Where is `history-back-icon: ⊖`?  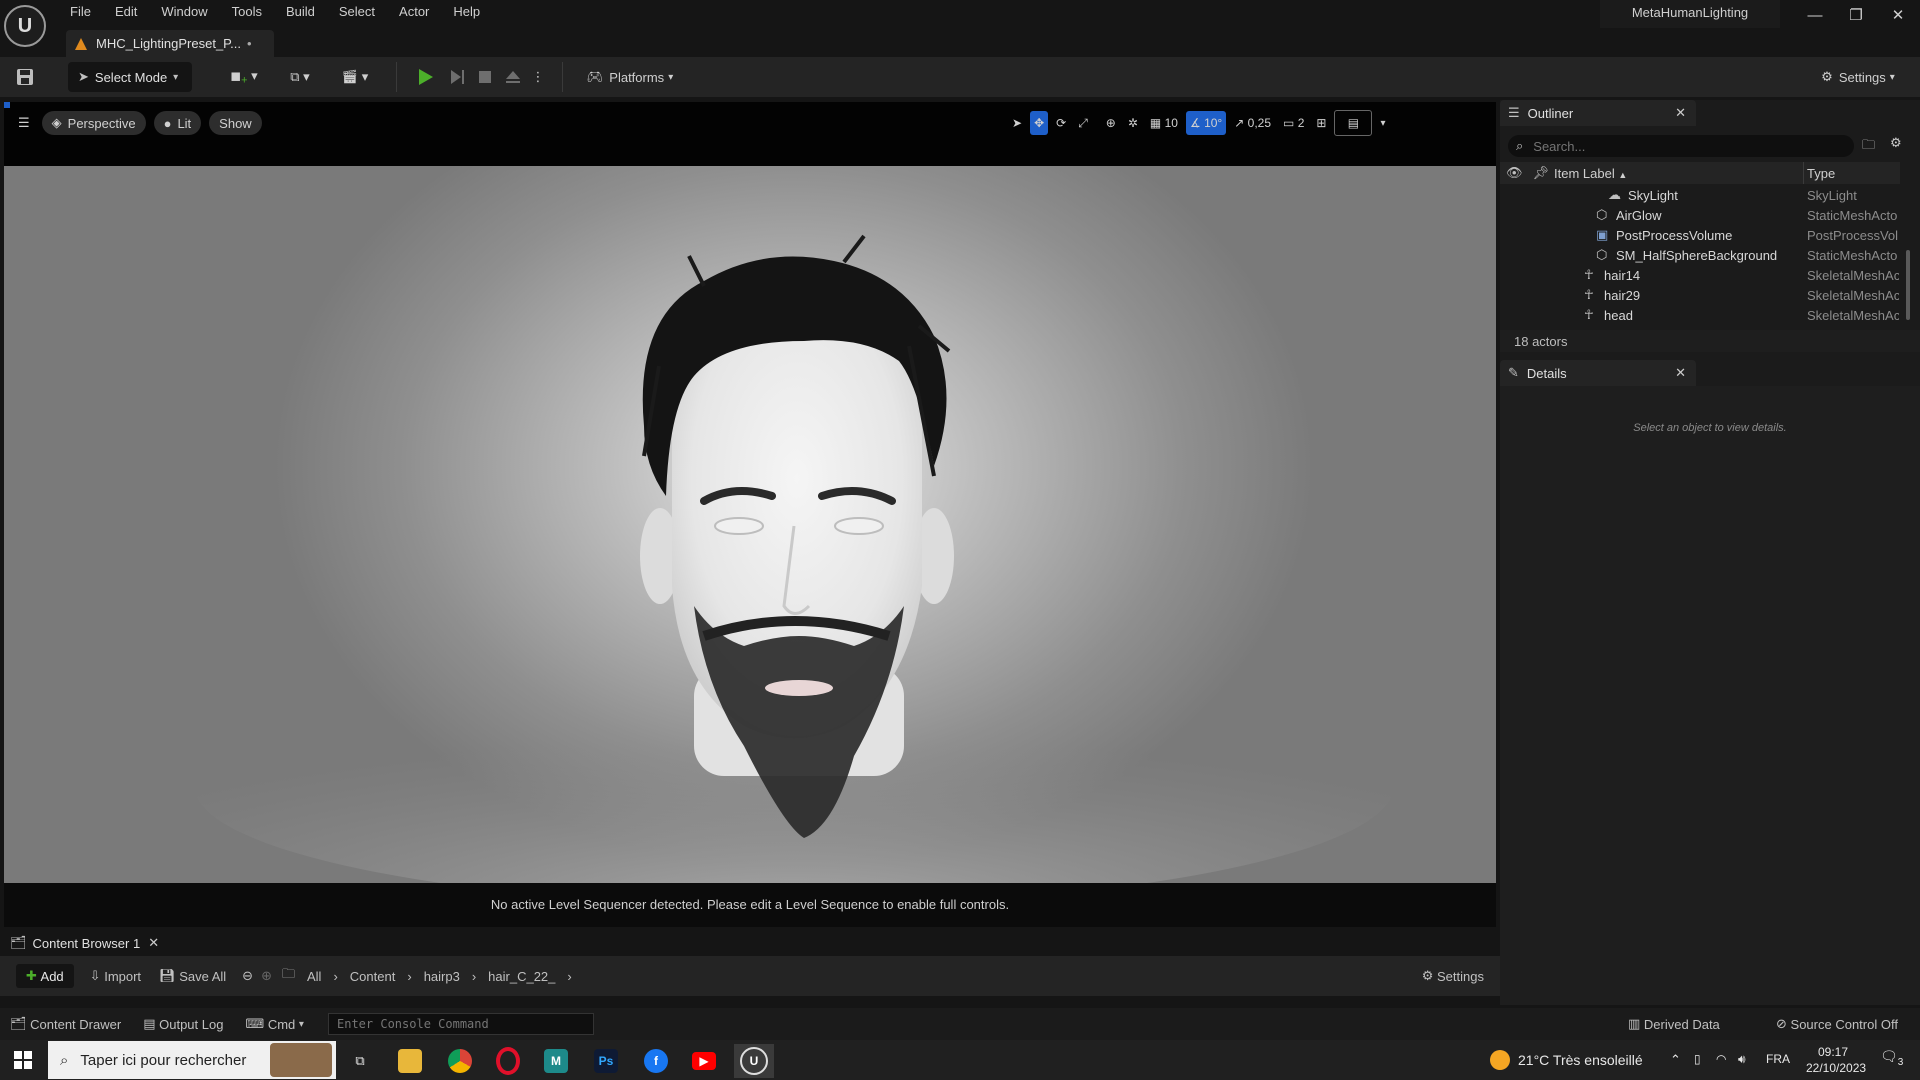
history-back-icon: ⊖ is located at coordinates (247, 976).